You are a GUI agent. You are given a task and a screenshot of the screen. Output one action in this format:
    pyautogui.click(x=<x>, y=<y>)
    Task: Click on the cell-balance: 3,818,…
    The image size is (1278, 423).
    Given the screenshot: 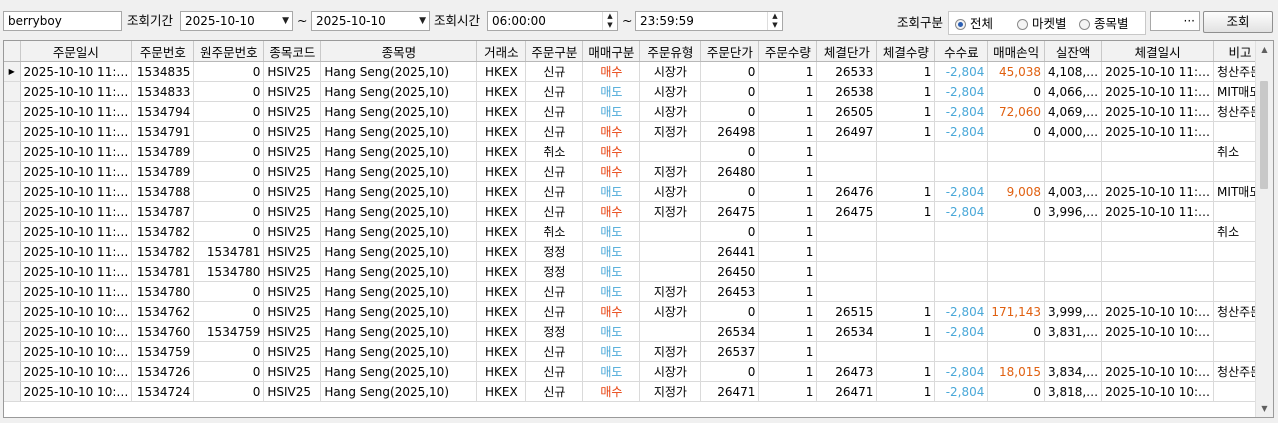 What is the action you would take?
    pyautogui.click(x=1073, y=391)
    